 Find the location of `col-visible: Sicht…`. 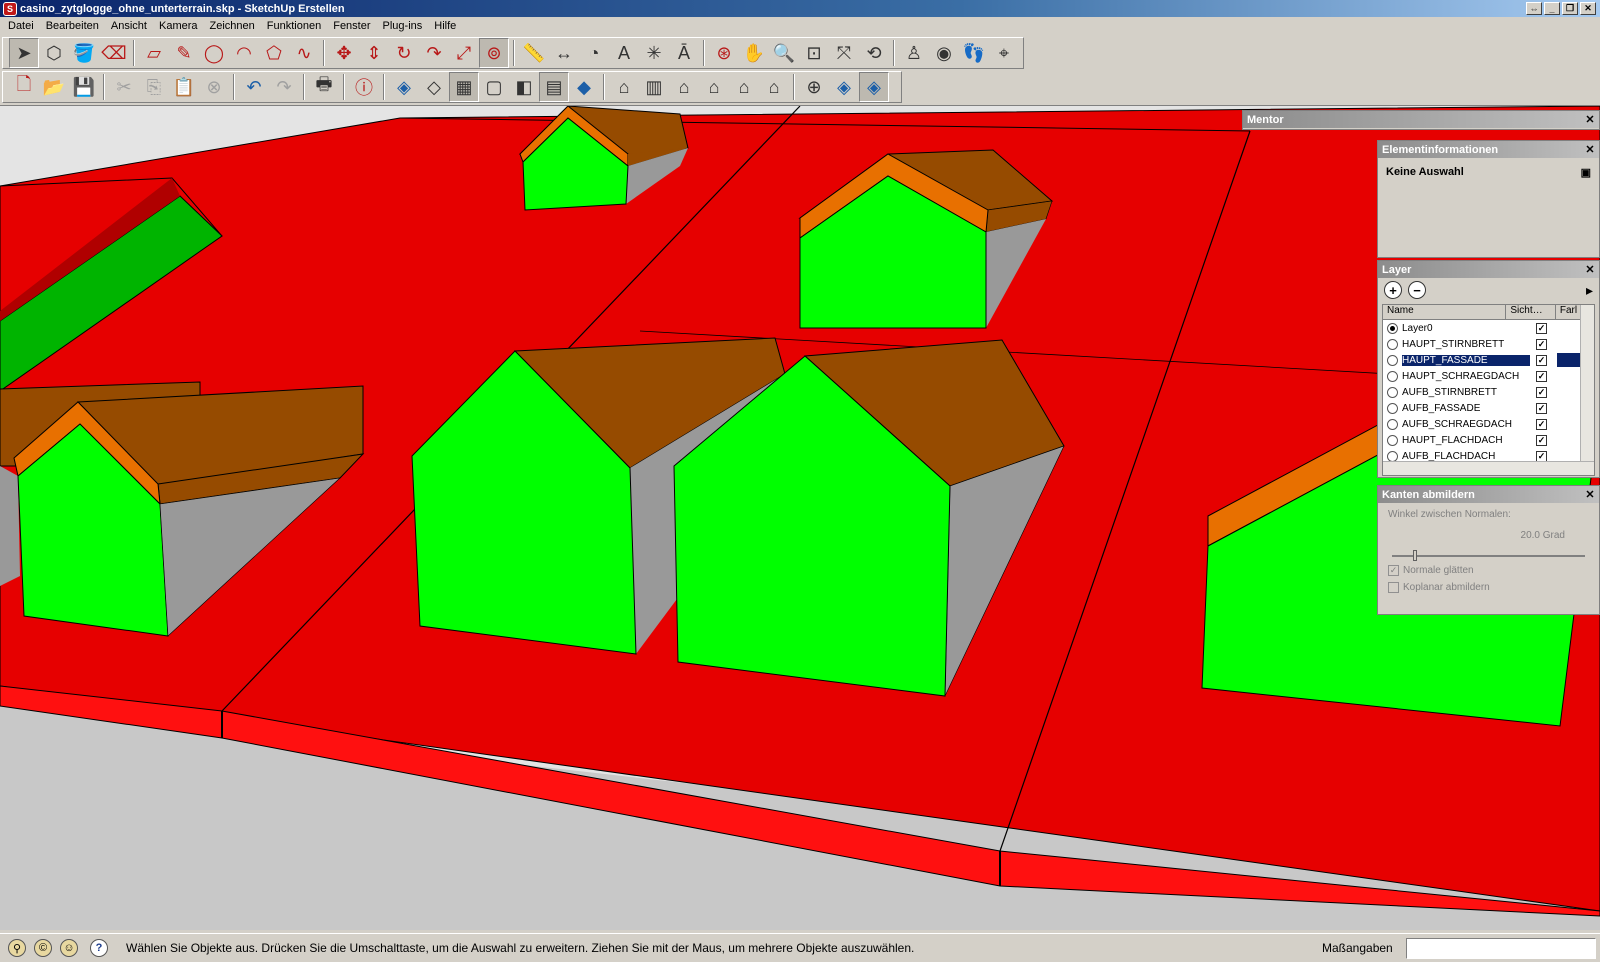

col-visible: Sicht… is located at coordinates (1531, 312).